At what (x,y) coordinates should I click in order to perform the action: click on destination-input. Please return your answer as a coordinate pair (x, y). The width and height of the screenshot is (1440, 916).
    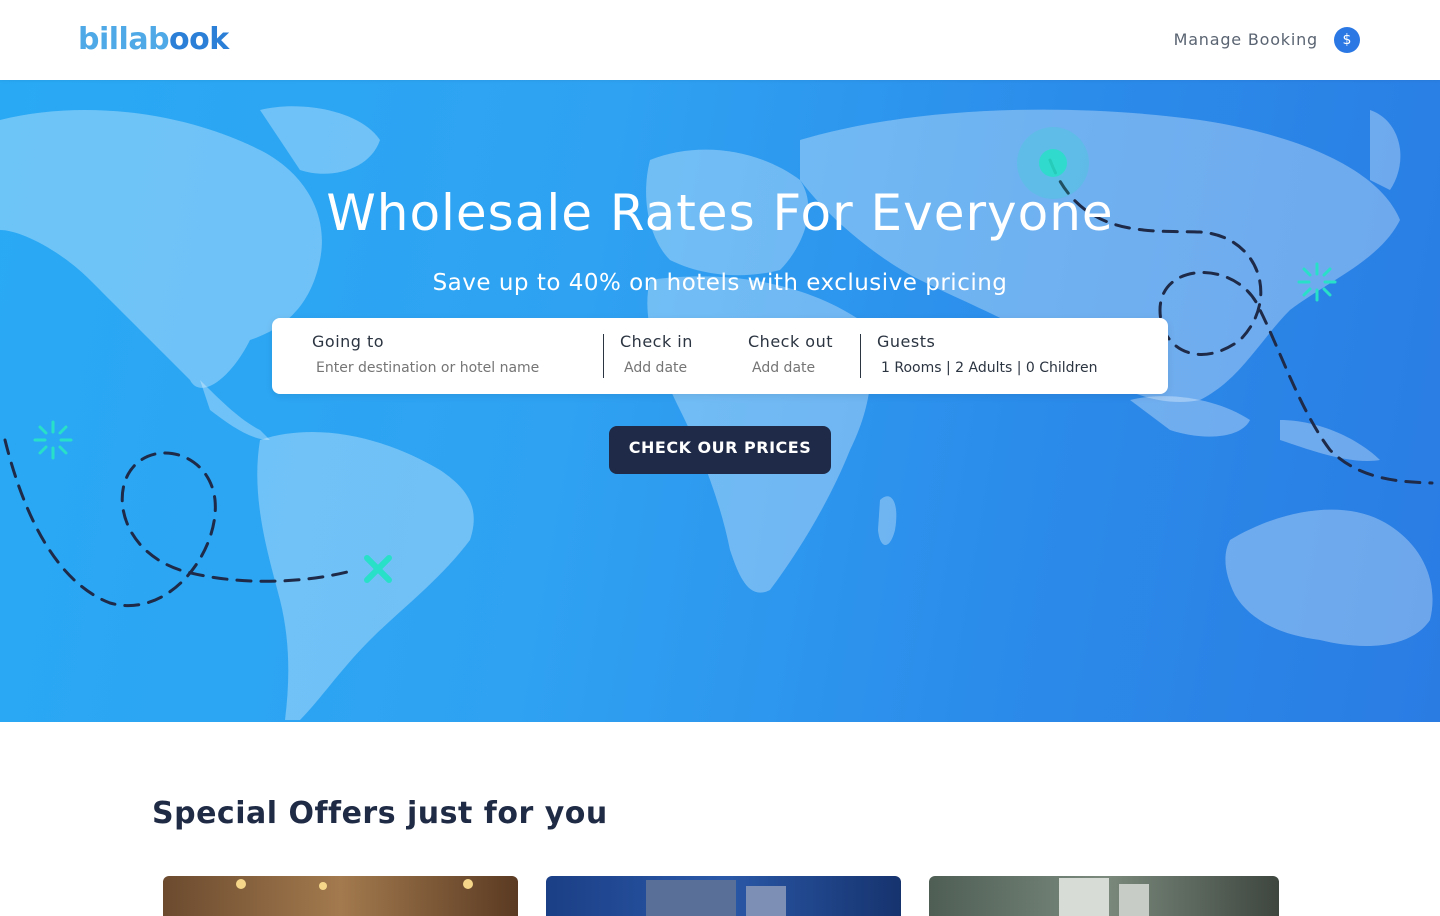
    Looking at the image, I should click on (451, 368).